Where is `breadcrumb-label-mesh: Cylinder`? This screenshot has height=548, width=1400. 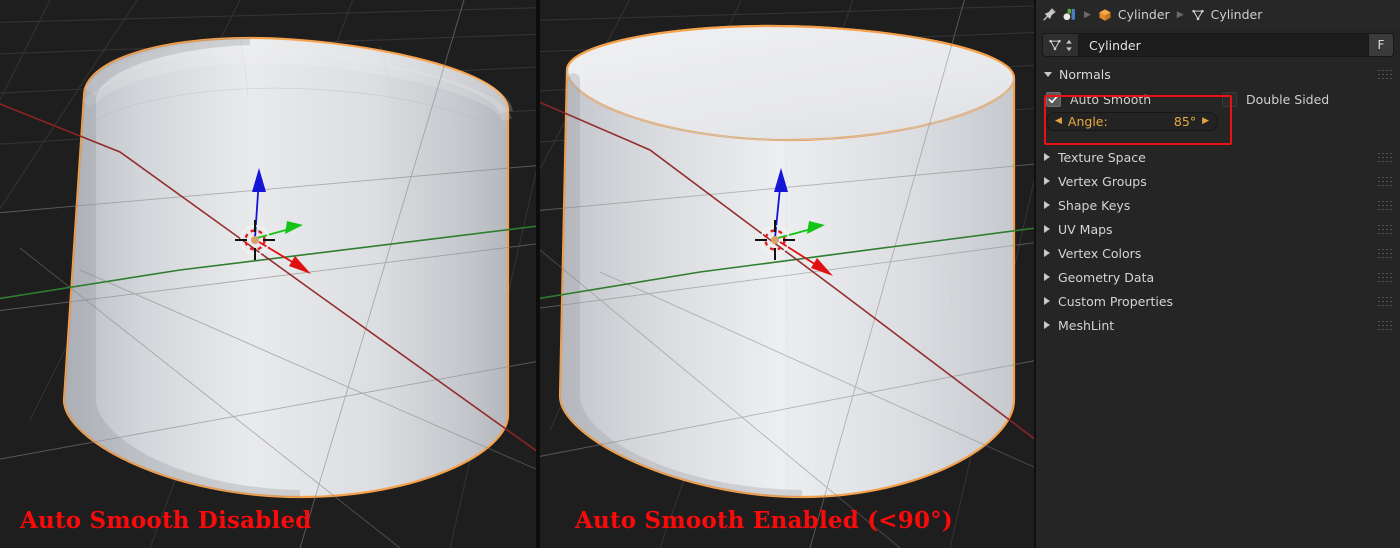 breadcrumb-label-mesh: Cylinder is located at coordinates (1236, 14).